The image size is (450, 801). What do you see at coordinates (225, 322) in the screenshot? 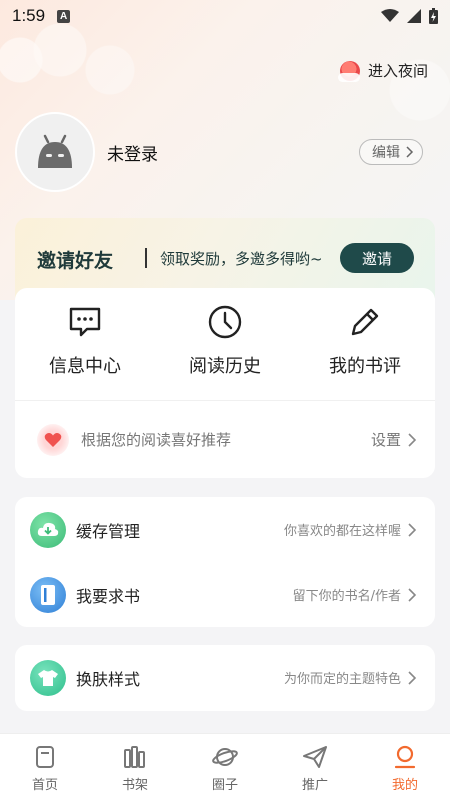
I see `clock-icon` at bounding box center [225, 322].